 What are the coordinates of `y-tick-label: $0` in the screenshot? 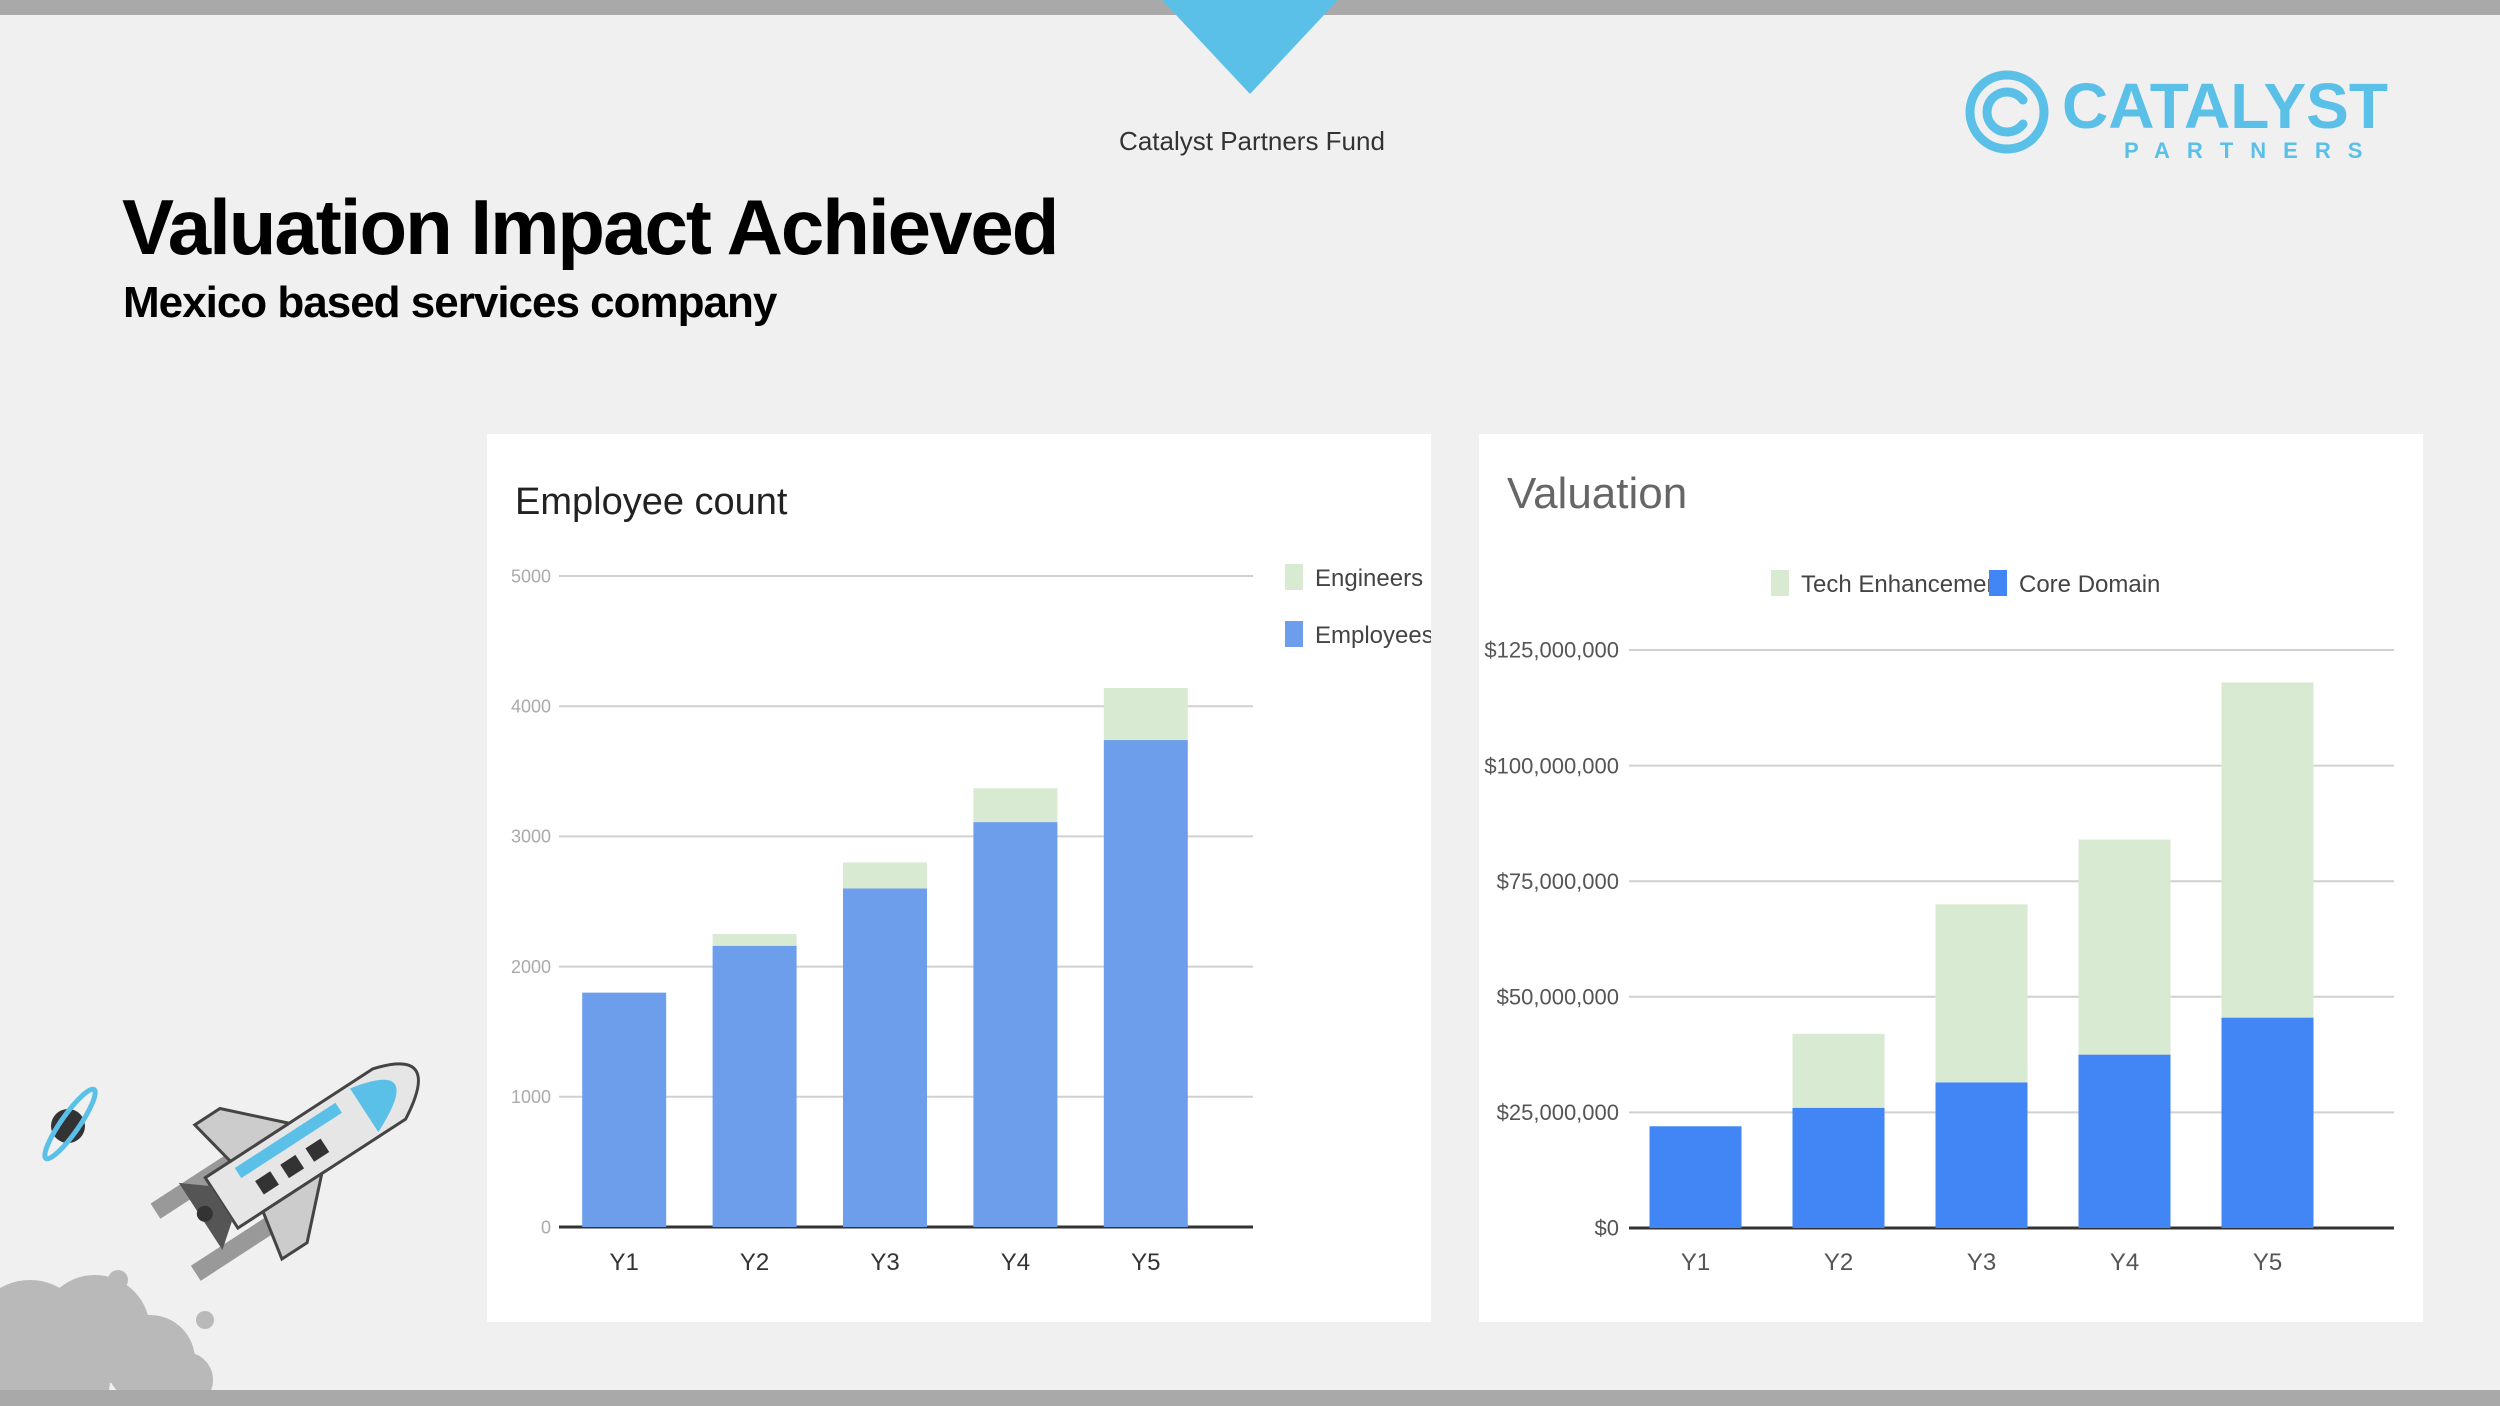 It's located at (1607, 1228).